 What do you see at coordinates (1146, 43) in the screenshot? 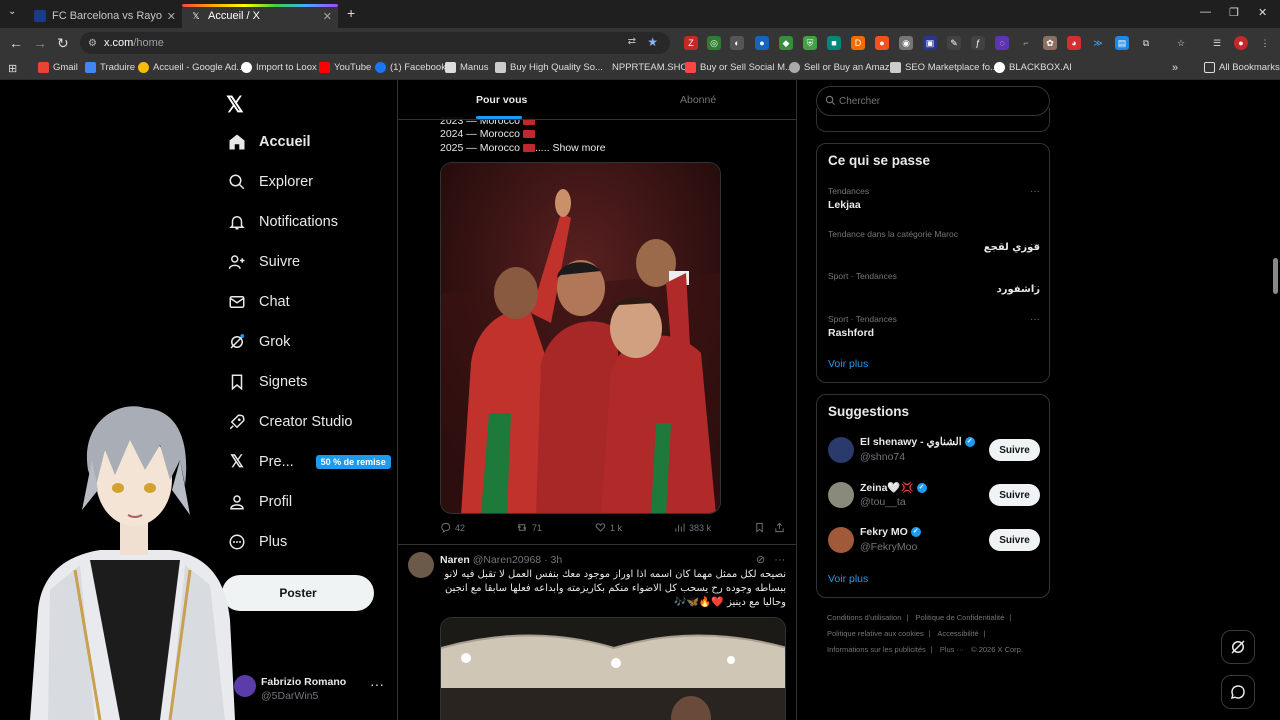
I see `puzzle-icon: ⧉` at bounding box center [1146, 43].